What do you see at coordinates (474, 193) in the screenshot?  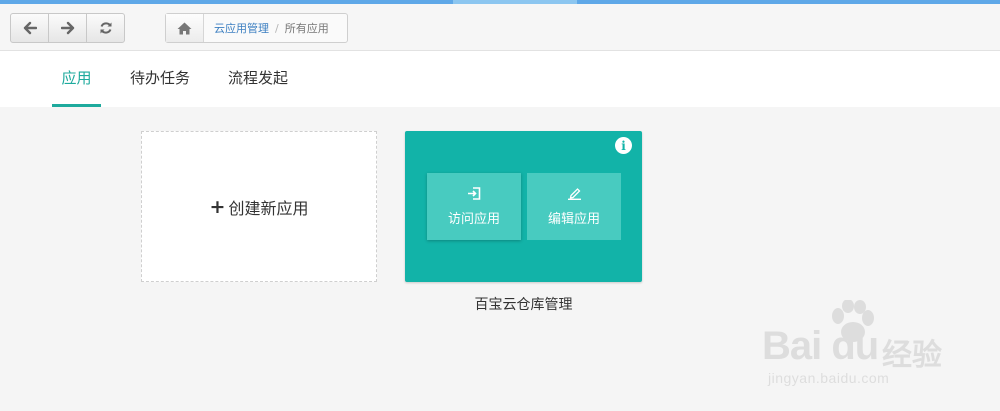 I see `sign-in-icon` at bounding box center [474, 193].